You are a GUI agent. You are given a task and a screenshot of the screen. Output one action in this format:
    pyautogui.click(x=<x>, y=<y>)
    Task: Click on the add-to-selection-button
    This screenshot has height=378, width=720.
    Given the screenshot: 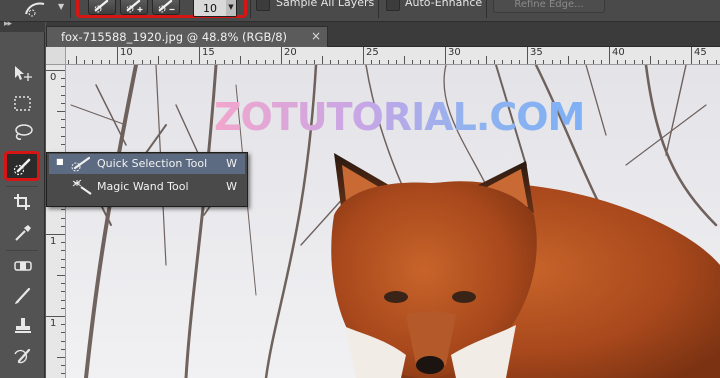 What is the action you would take?
    pyautogui.click(x=134, y=7)
    